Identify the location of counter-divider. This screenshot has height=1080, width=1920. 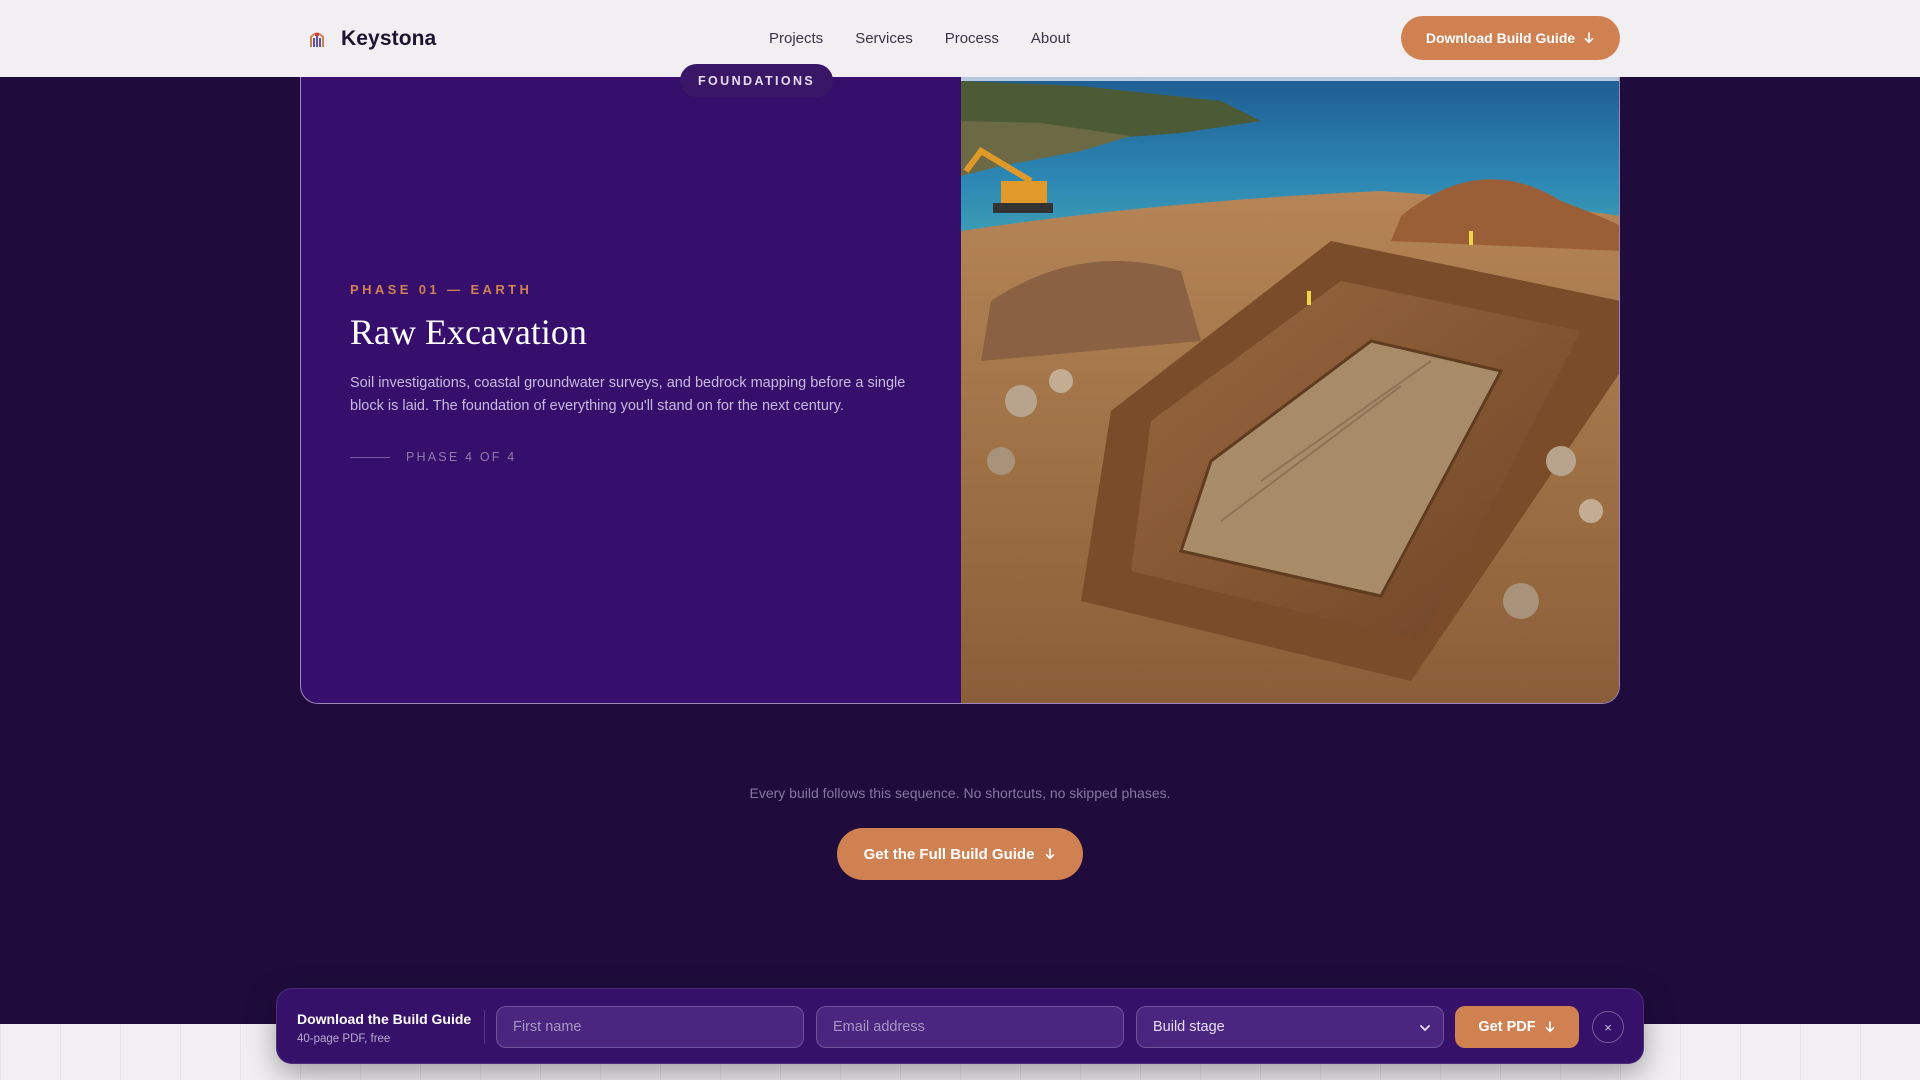
(370, 457).